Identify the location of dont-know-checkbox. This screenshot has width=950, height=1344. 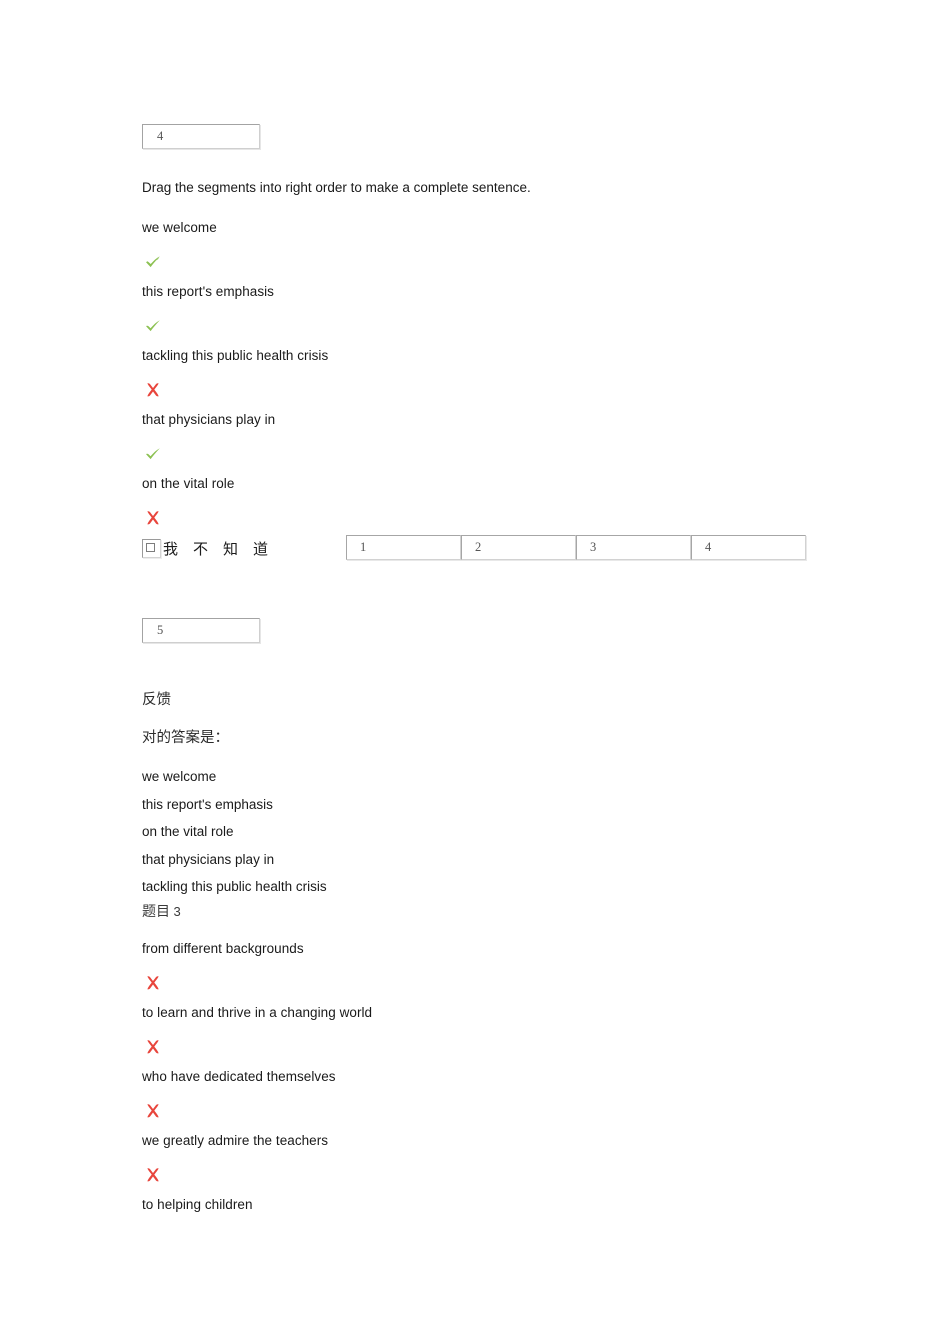
(151, 548).